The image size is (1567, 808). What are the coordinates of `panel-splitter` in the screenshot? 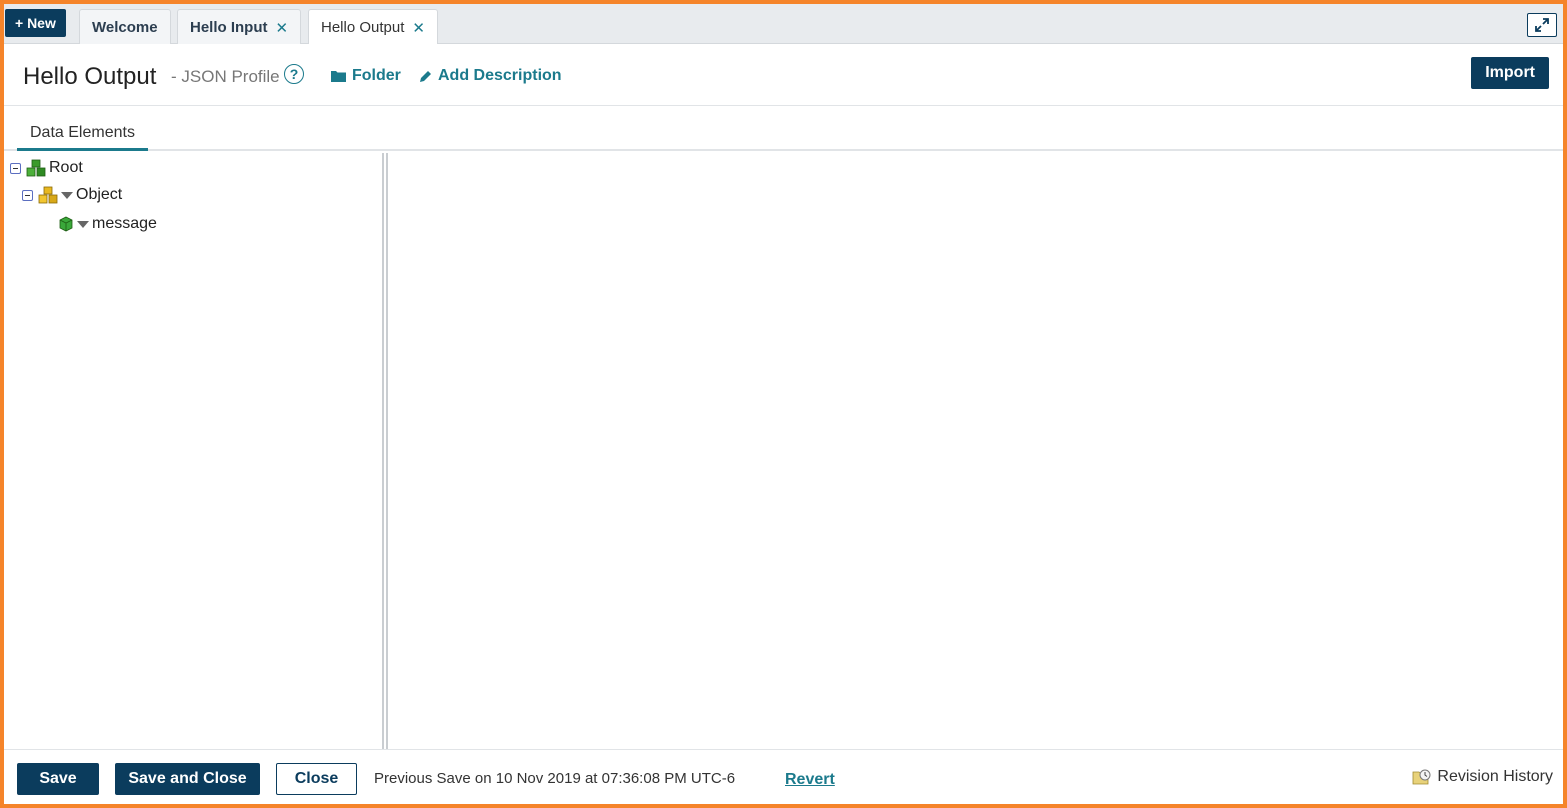 It's located at (385, 451).